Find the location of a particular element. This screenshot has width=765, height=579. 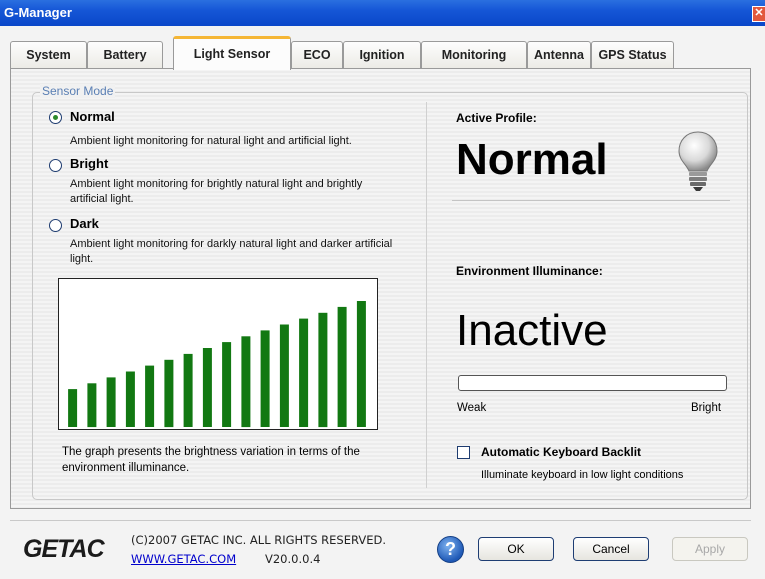

tab-ignition: Ignition is located at coordinates (382, 54).